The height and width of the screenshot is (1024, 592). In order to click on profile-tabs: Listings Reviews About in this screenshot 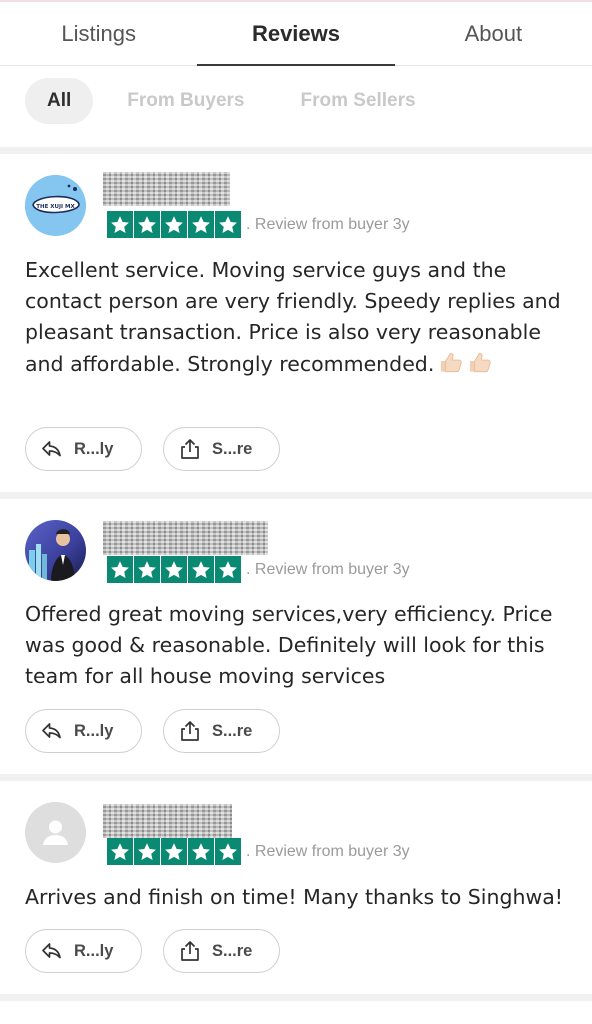, I will do `click(296, 34)`.